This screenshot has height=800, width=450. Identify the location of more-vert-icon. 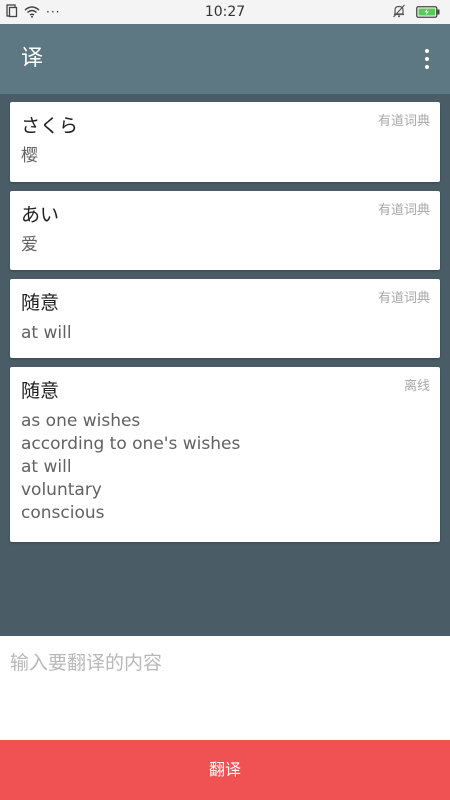
(427, 59).